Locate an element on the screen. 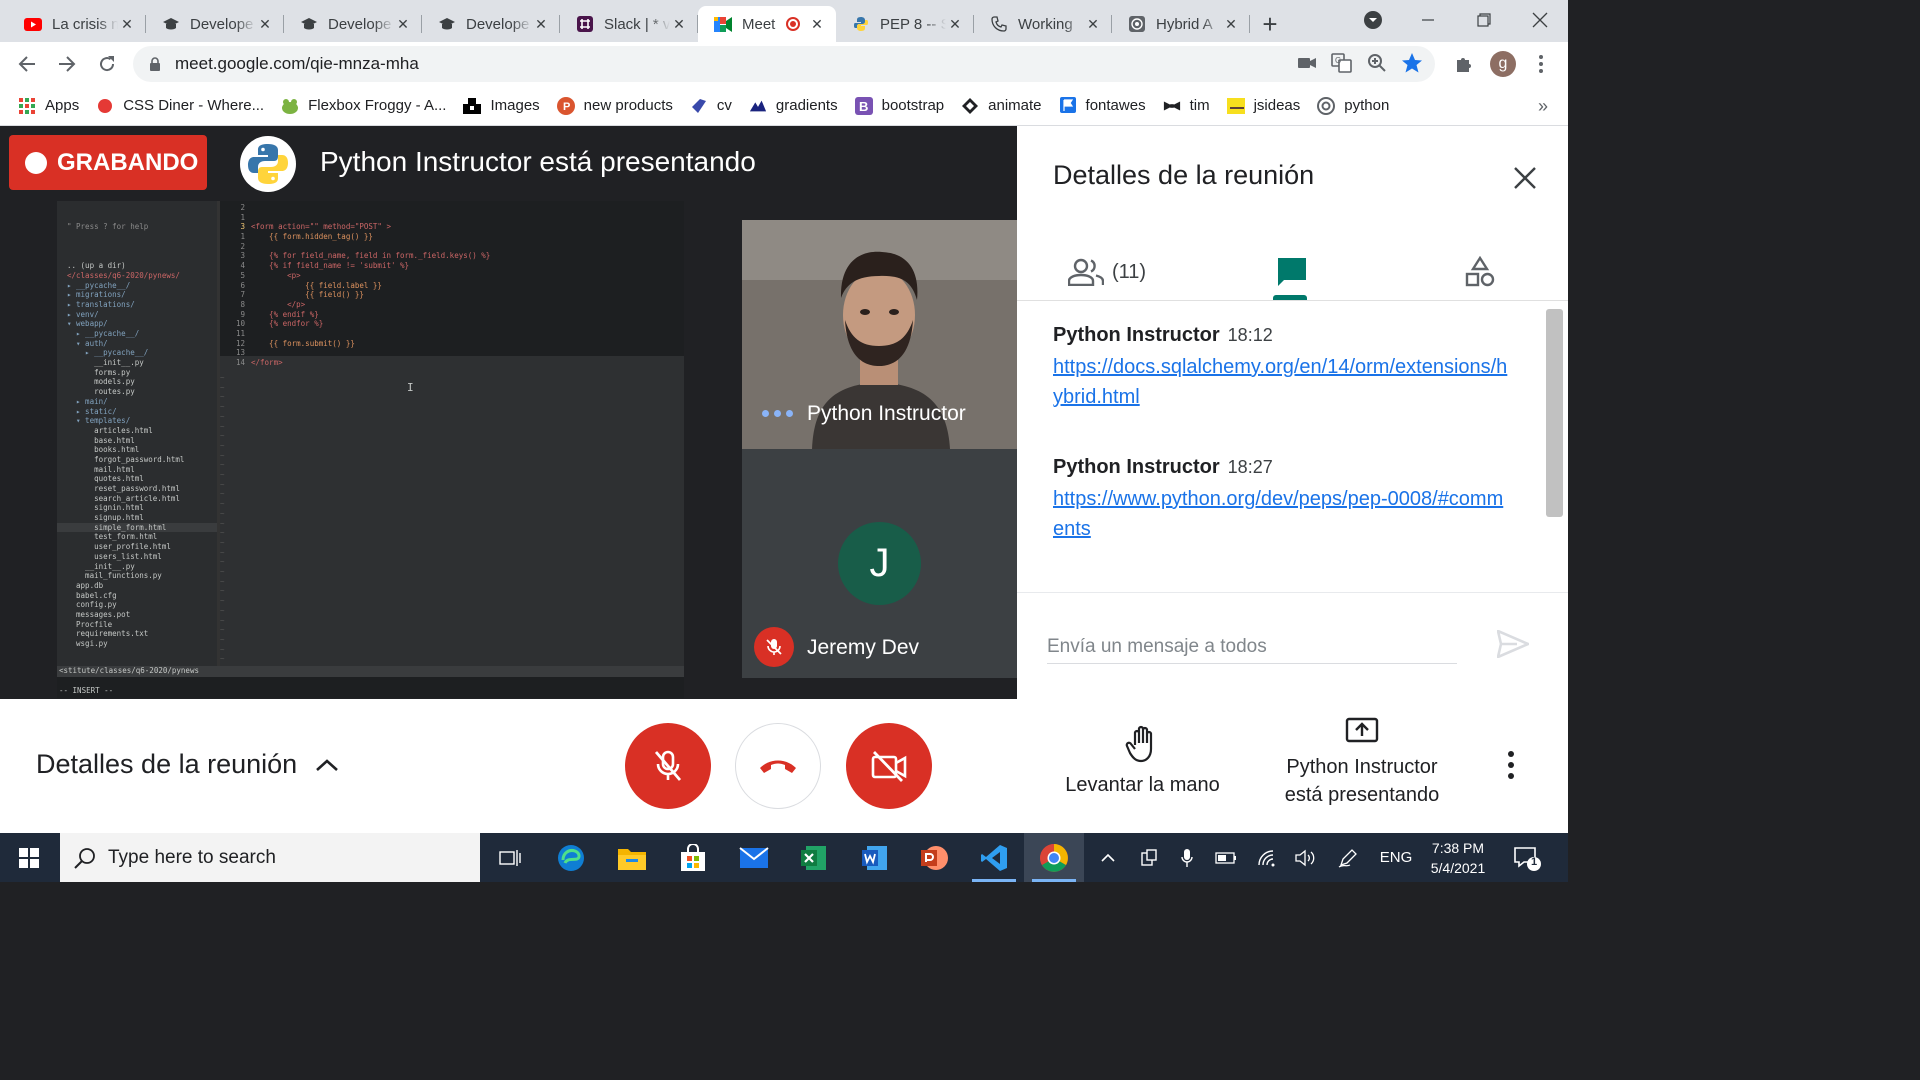  tray-device-button is located at coordinates (1149, 857).